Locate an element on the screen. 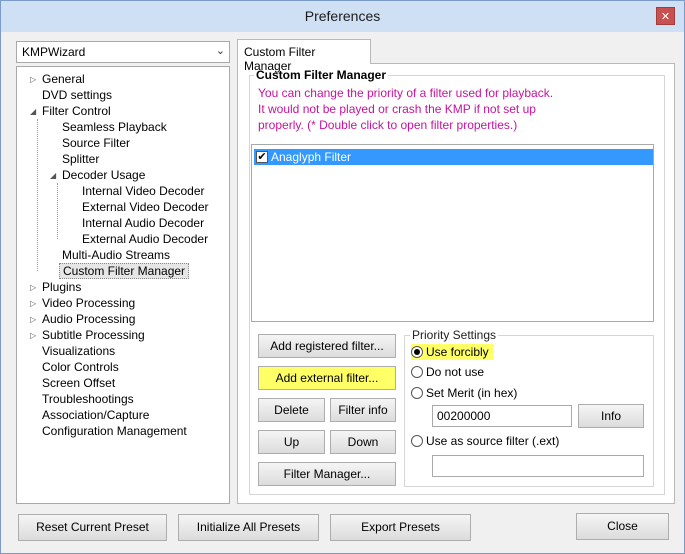 The image size is (685, 554). tab-custom-filter-manager: Custom Filter Manager is located at coordinates (304, 56).